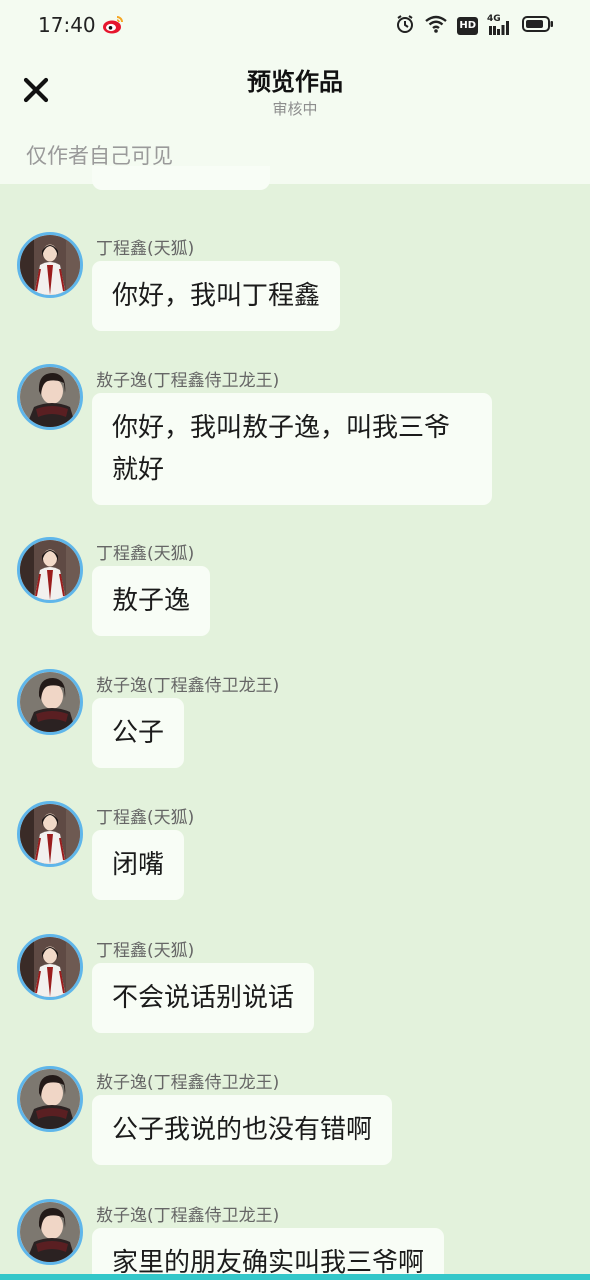 The height and width of the screenshot is (1280, 590). Describe the element at coordinates (292, 449) in the screenshot. I see `message-bubble: 你好，我叫敖子逸，叫我三爷就好` at that location.